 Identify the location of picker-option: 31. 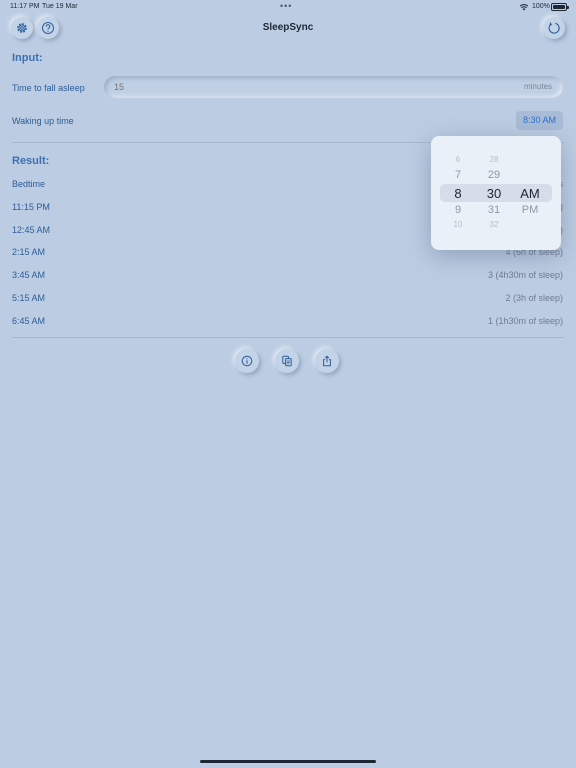
(494, 210).